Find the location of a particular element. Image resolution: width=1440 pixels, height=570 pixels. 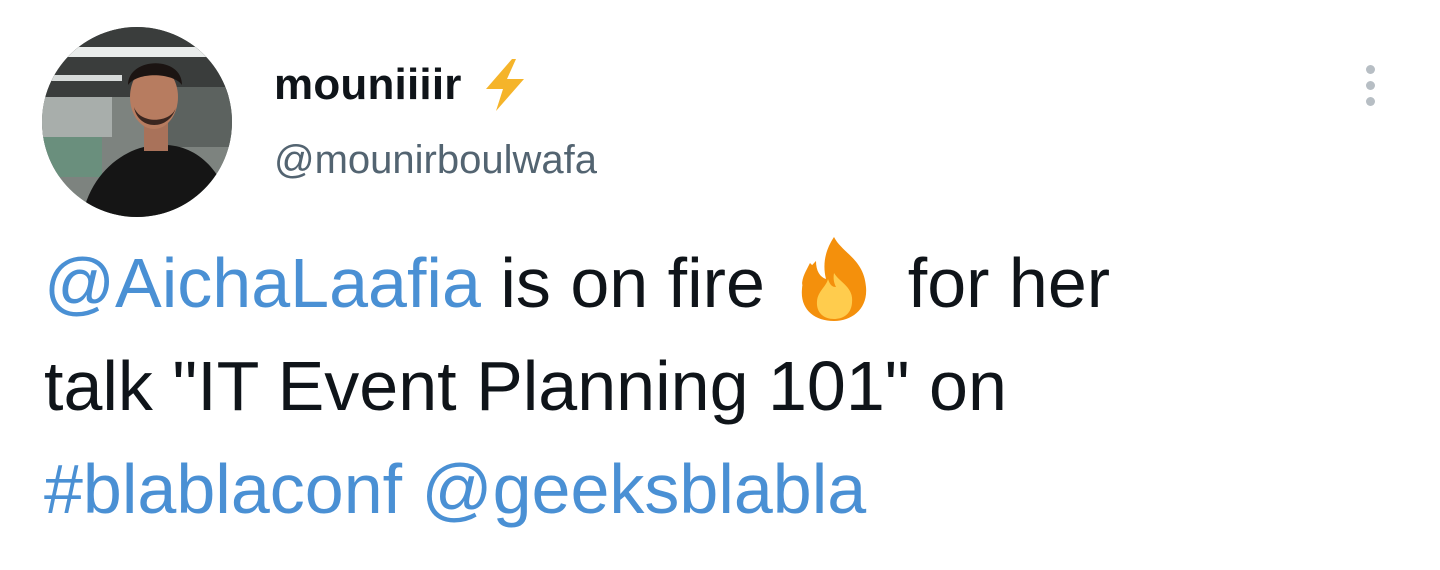

tweet-text-segment: is on fire is located at coordinates (632, 283).